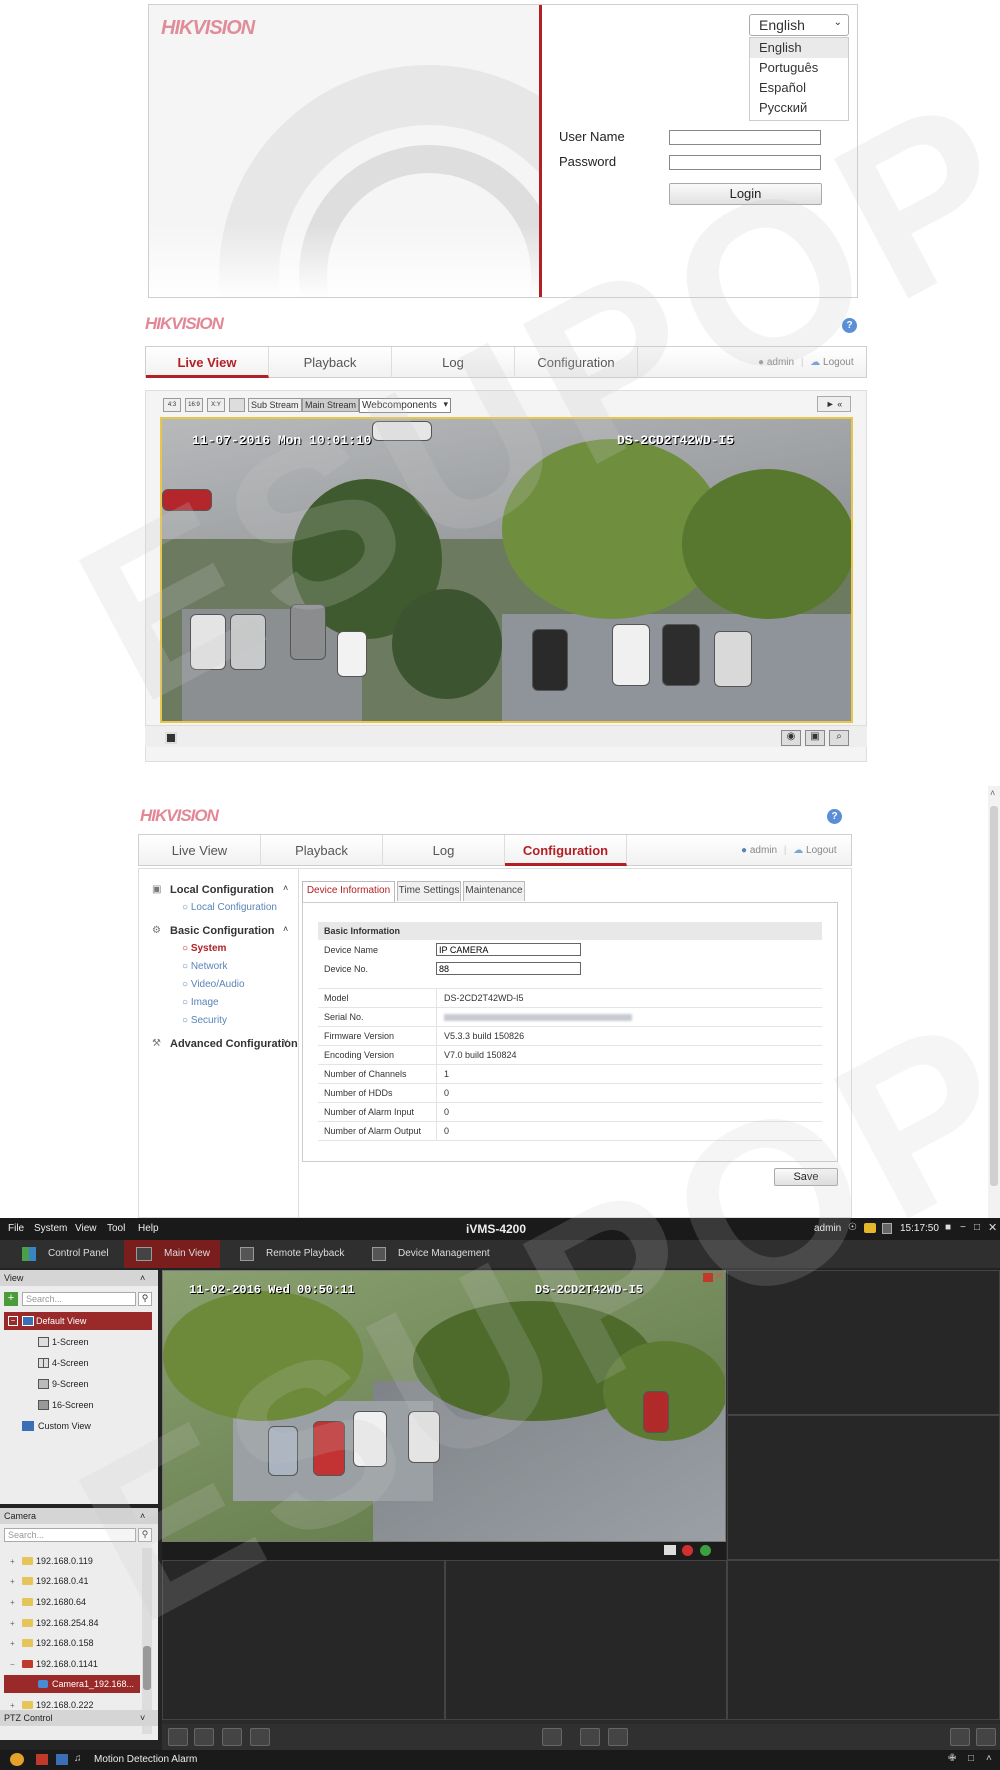 The image size is (1000, 1770). What do you see at coordinates (799, 68) in the screenshot?
I see `language-option: Português` at bounding box center [799, 68].